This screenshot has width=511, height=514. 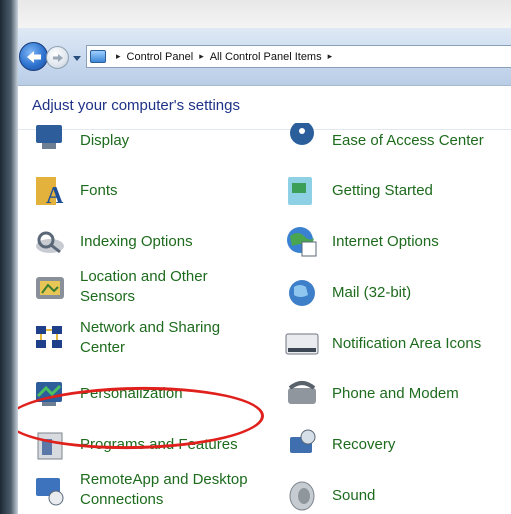 What do you see at coordinates (99, 190) in the screenshot?
I see `item-fonts-label: Fonts` at bounding box center [99, 190].